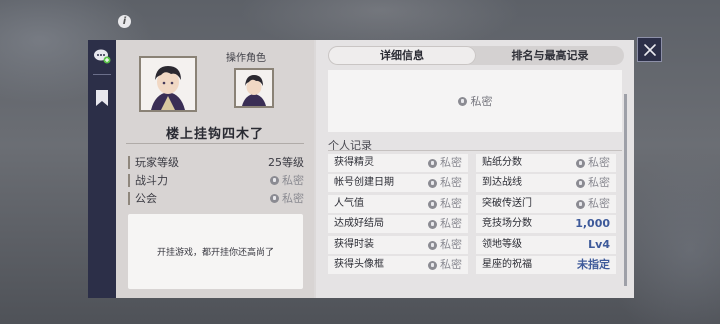  Describe the element at coordinates (398, 163) in the screenshot. I see `record-item: 获得精灵 私密` at that location.